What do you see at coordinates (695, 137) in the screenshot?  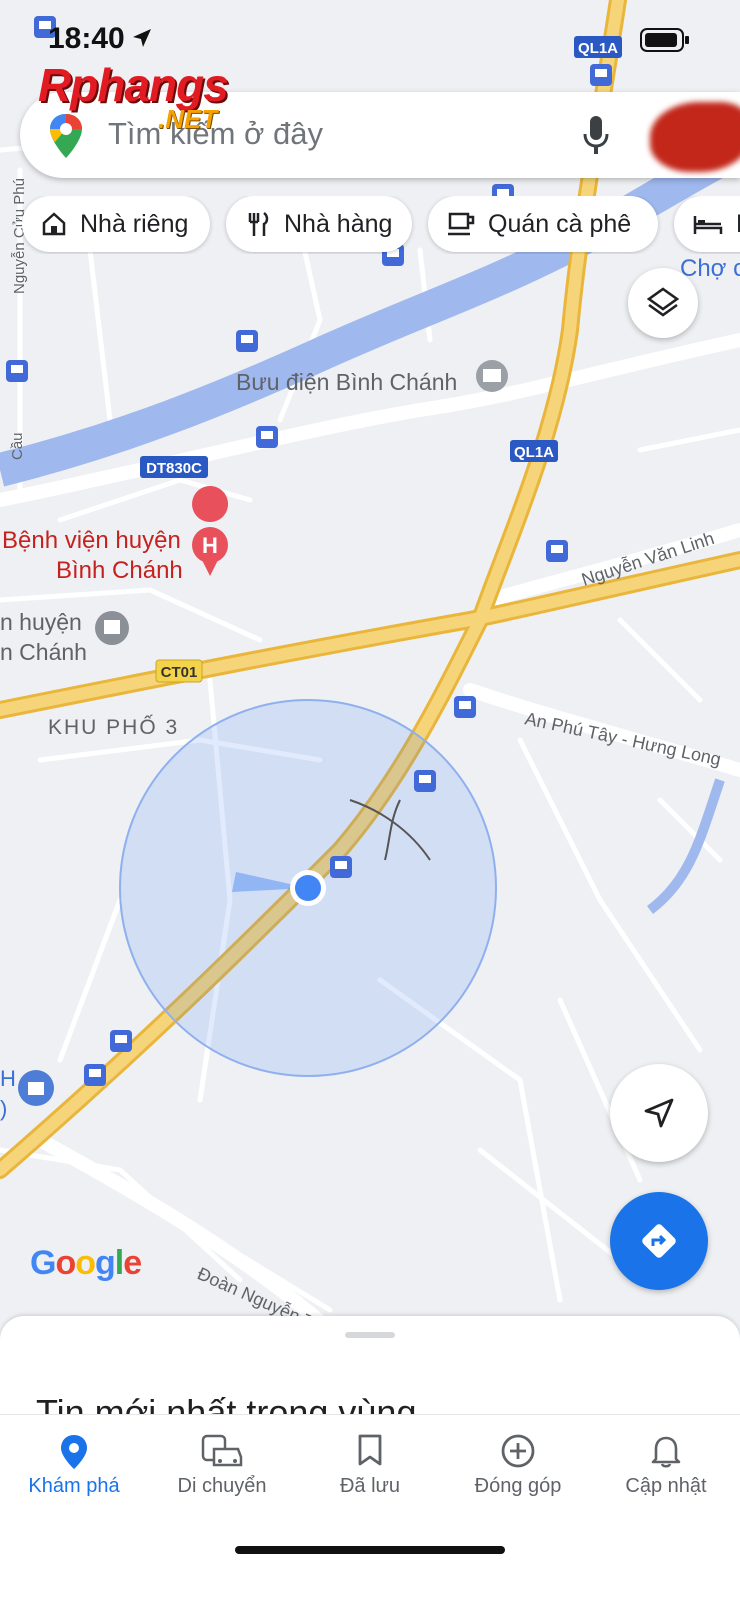 I see `avatar` at bounding box center [695, 137].